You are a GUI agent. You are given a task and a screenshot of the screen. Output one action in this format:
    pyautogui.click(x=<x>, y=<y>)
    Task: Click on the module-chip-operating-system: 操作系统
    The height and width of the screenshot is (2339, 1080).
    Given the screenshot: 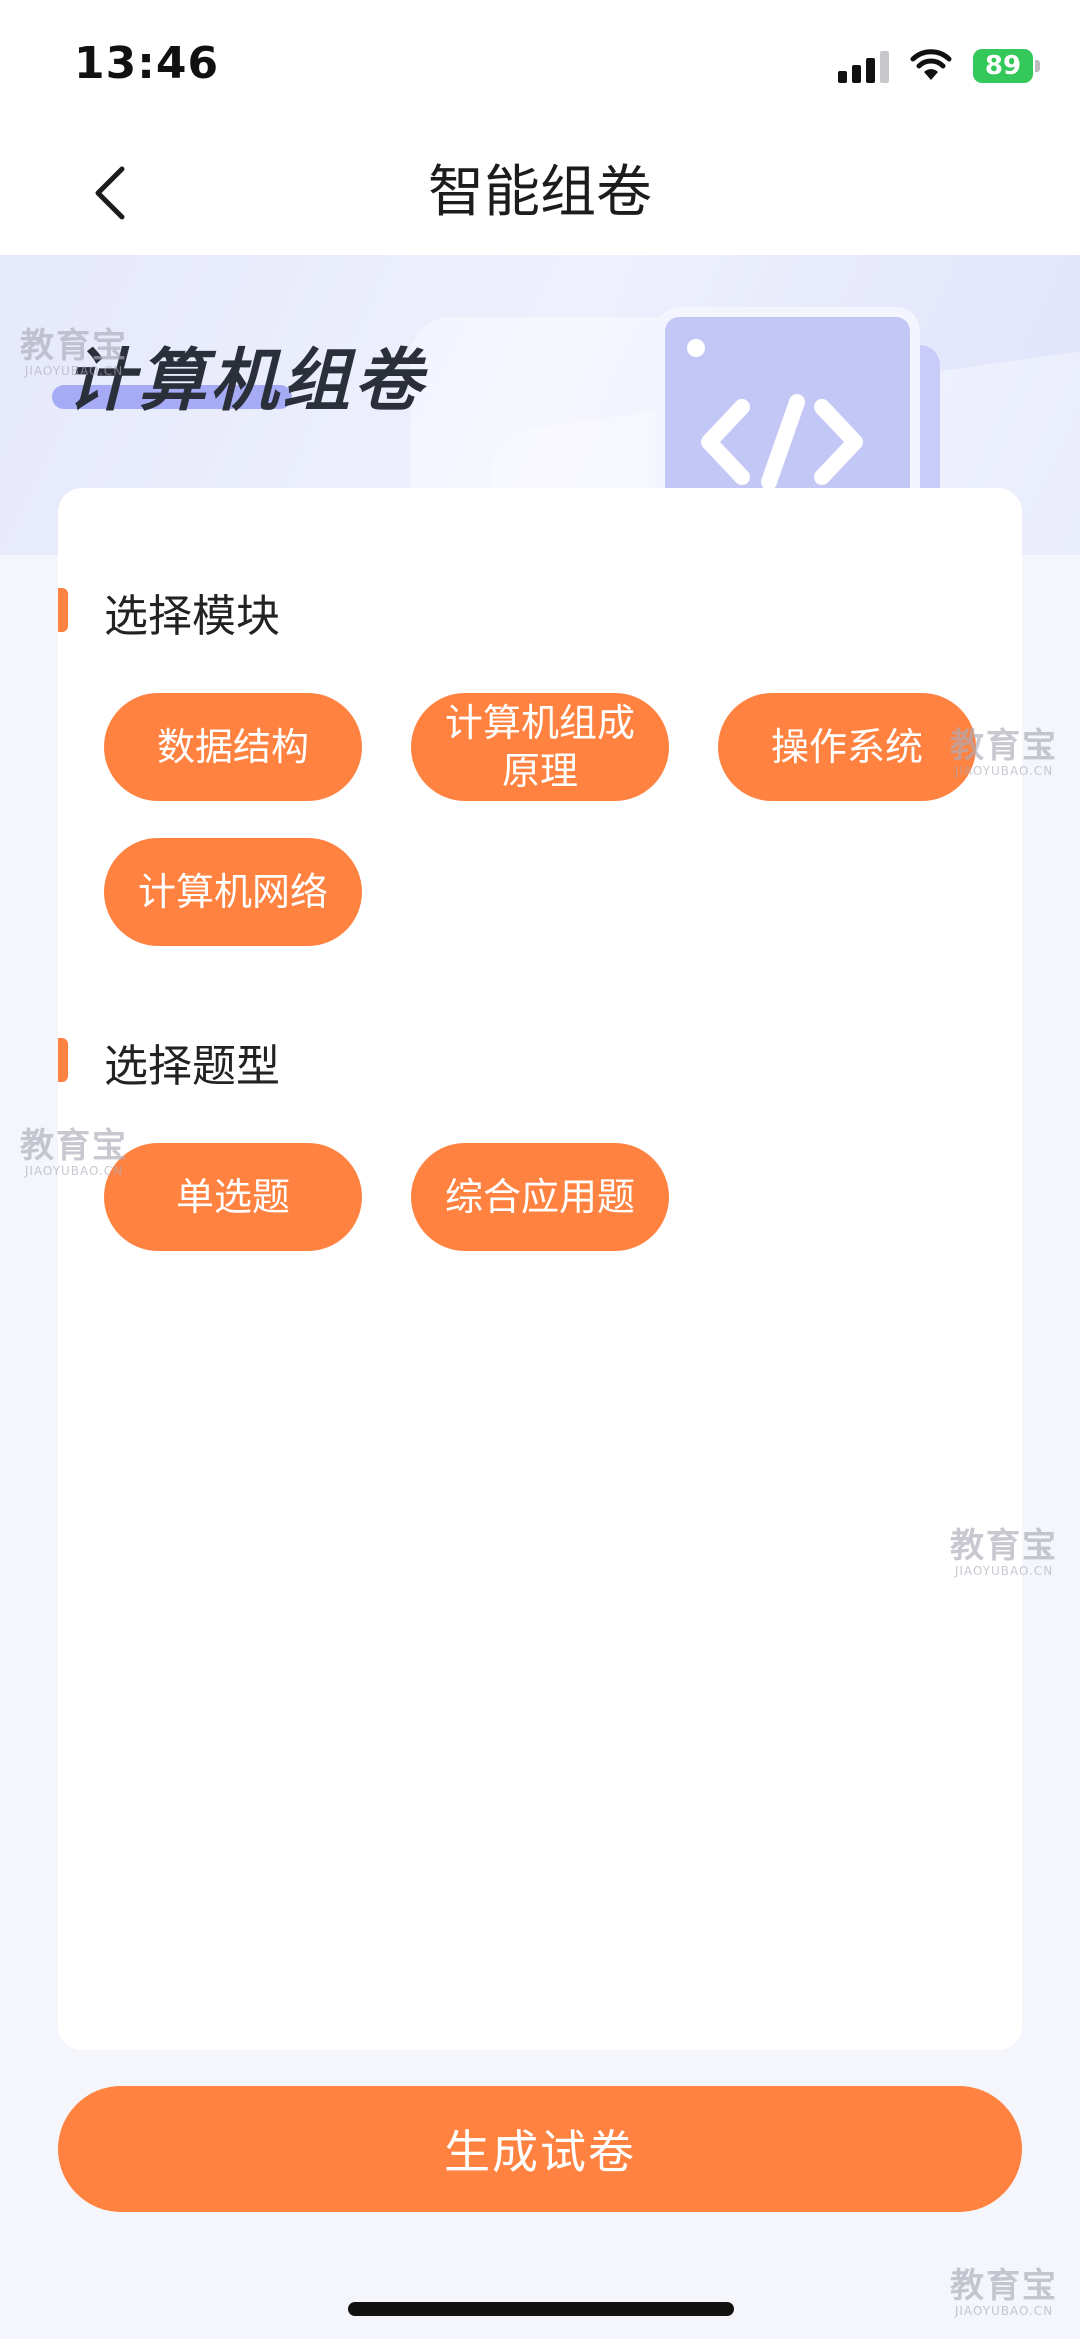 What is the action you would take?
    pyautogui.click(x=847, y=747)
    